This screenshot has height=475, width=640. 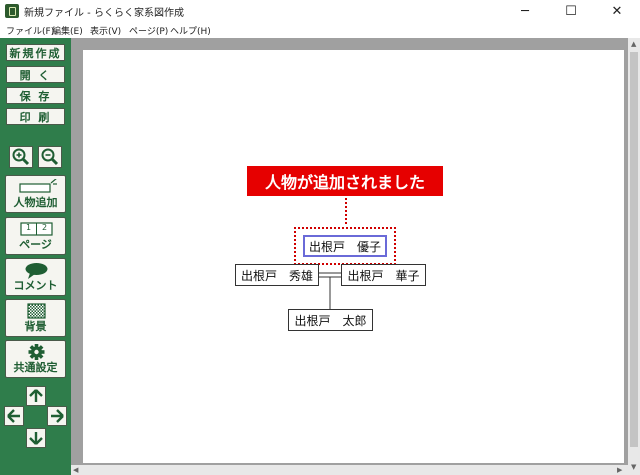 I want to click on person-box-mother: 出根戸 華子, so click(x=383, y=275).